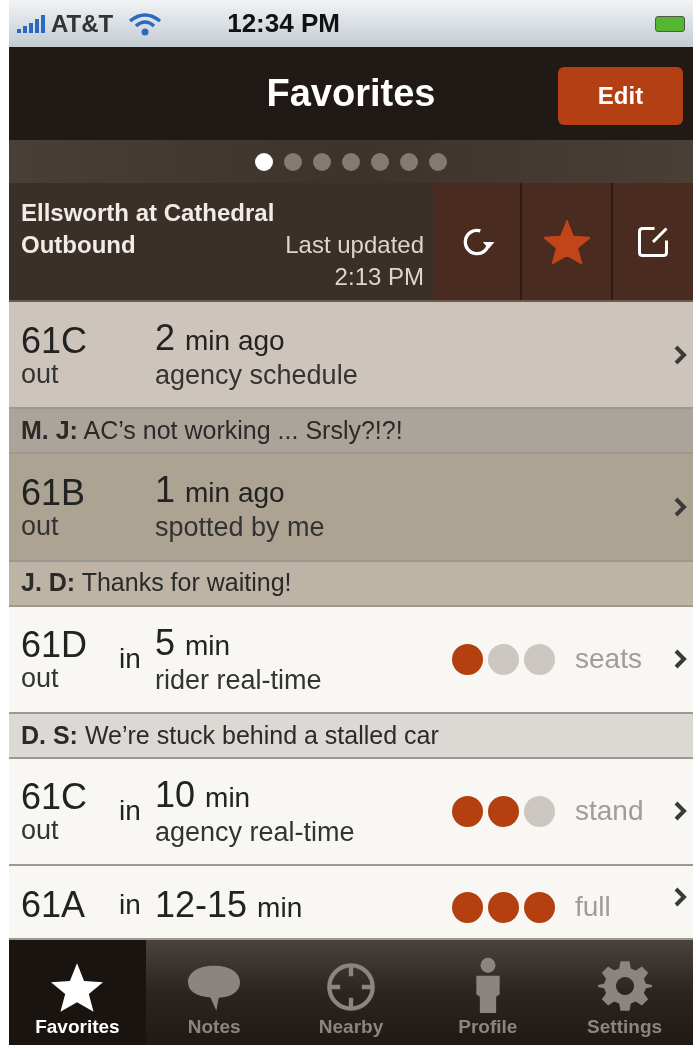 The image size is (693, 1045). What do you see at coordinates (478, 241) in the screenshot?
I see `refresh-button` at bounding box center [478, 241].